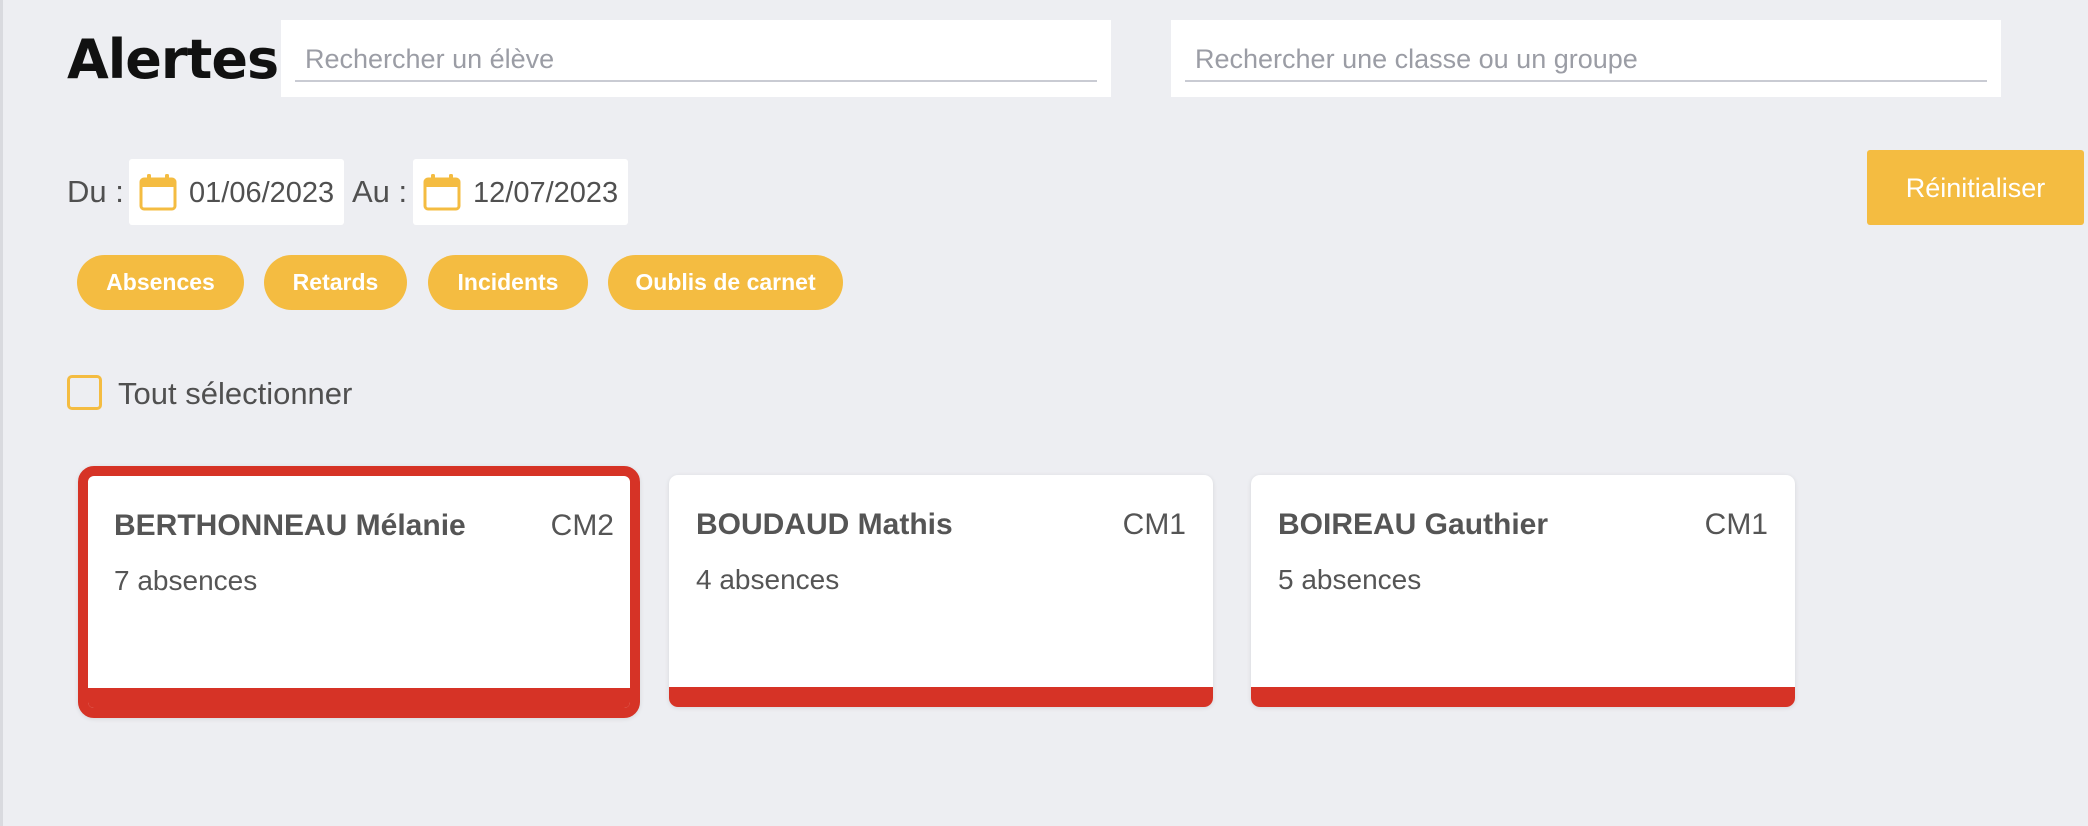  I want to click on student-search-input, so click(696, 60).